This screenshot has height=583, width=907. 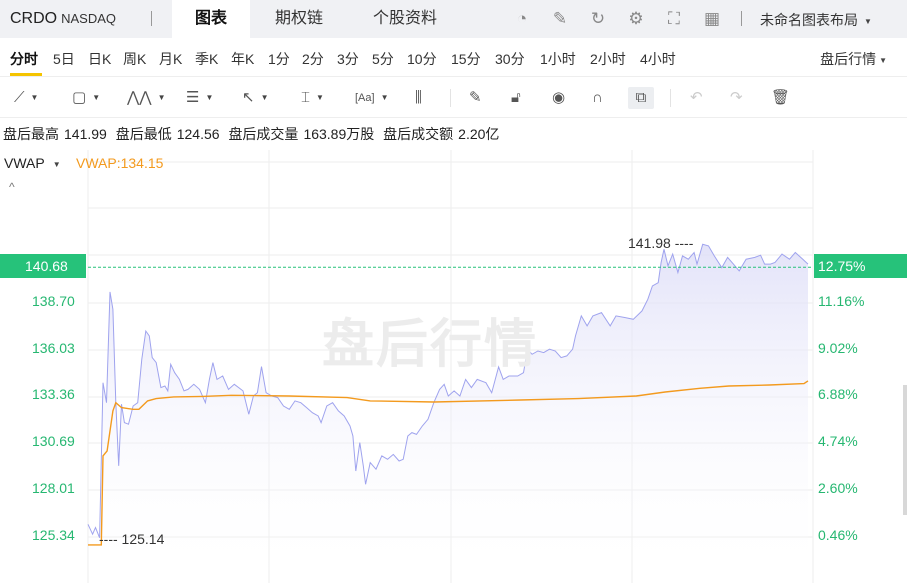 I want to click on period-4h: 4小时, so click(x=658, y=59).